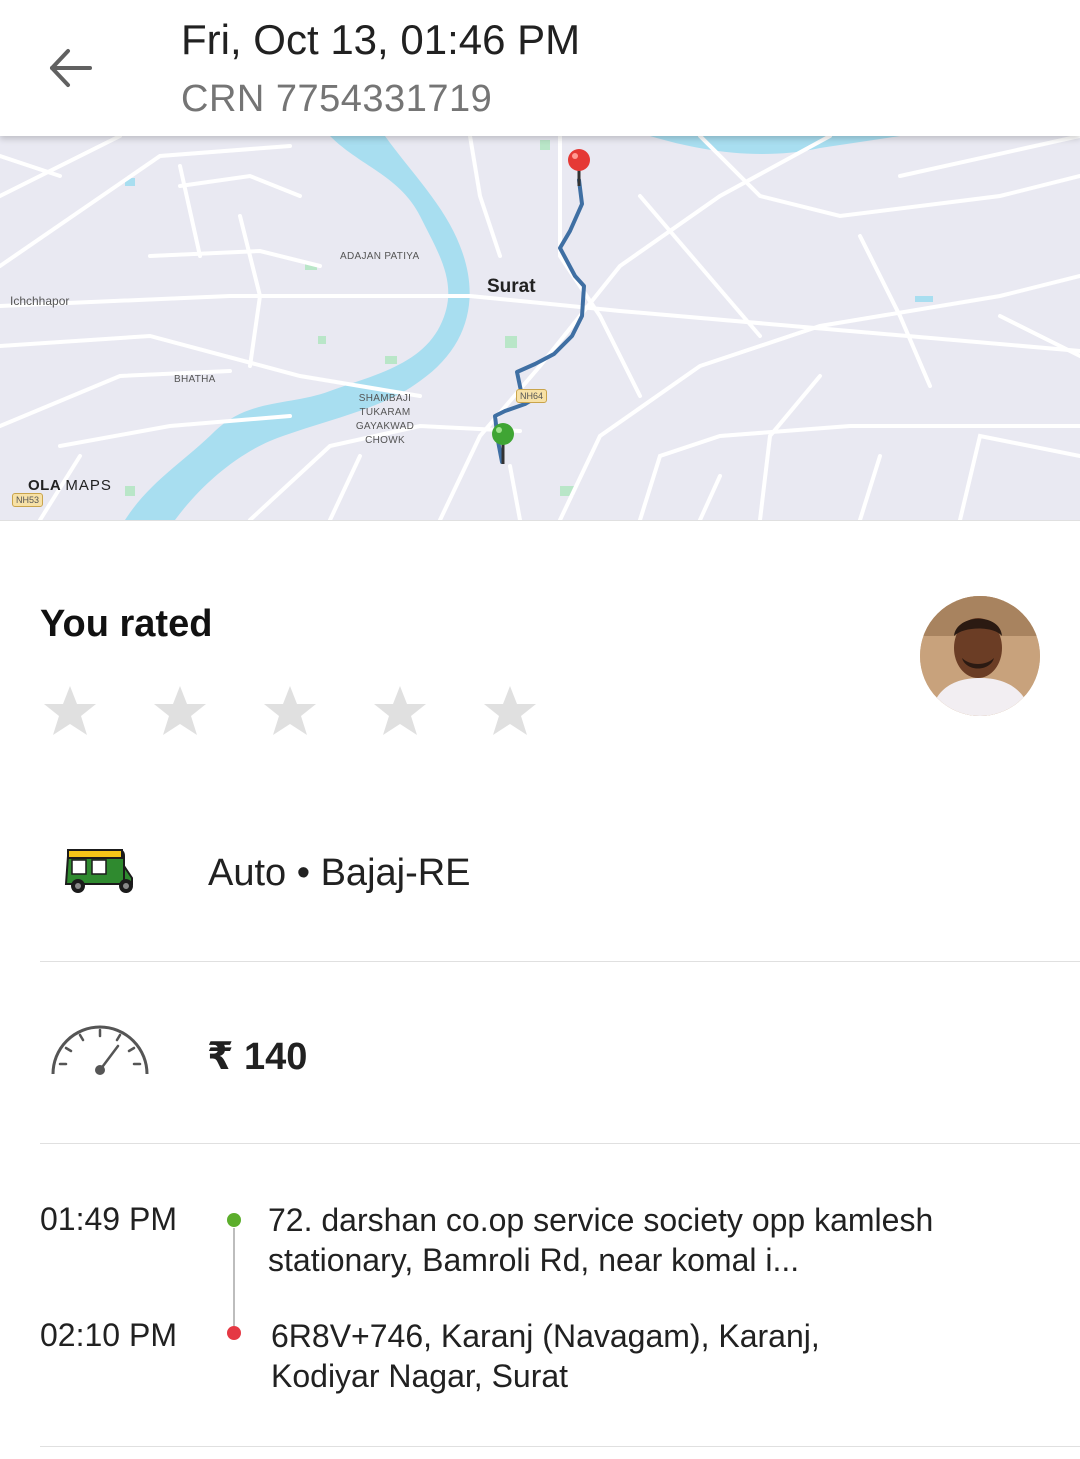  I want to click on map-place-bhatha: BHATHA, so click(195, 379).